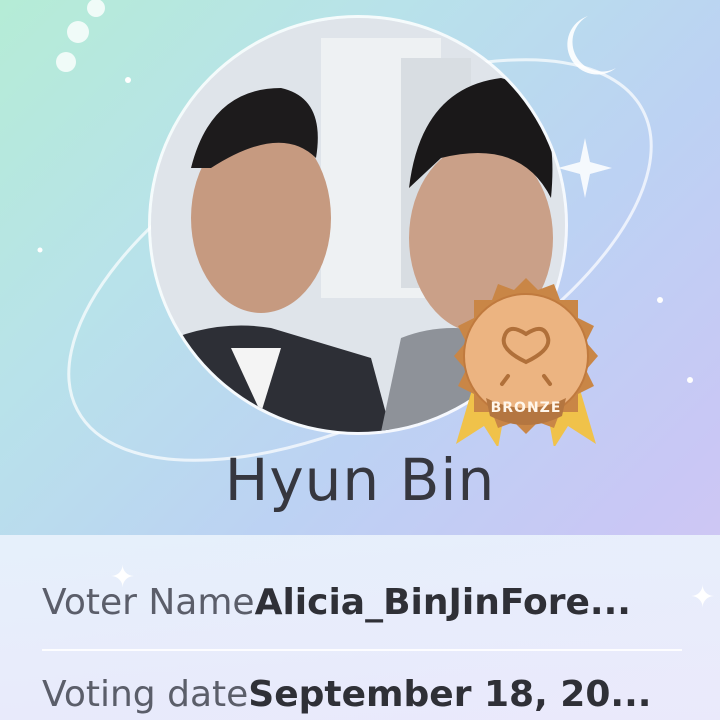 This screenshot has height=720, width=720. I want to click on badge-tier-label: BRONZE, so click(526, 408).